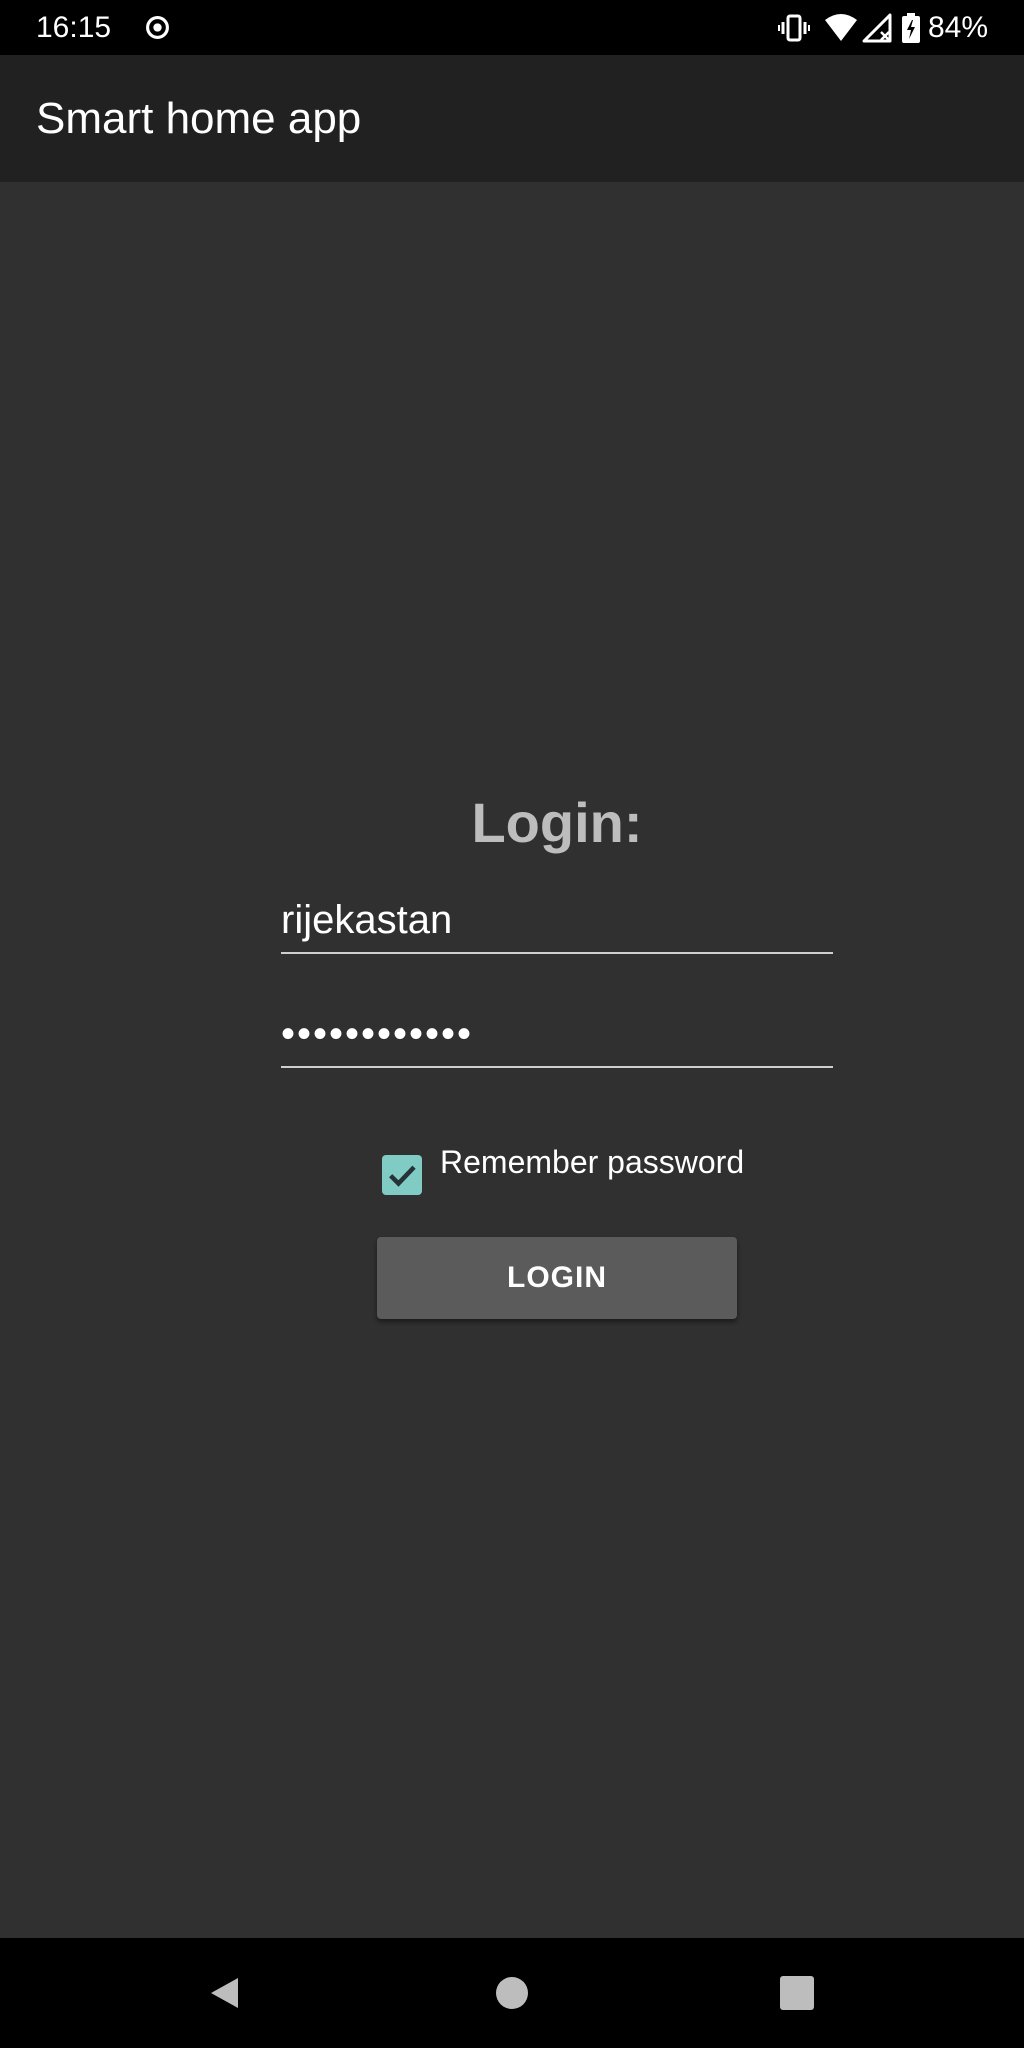  What do you see at coordinates (557, 921) in the screenshot?
I see `username-field` at bounding box center [557, 921].